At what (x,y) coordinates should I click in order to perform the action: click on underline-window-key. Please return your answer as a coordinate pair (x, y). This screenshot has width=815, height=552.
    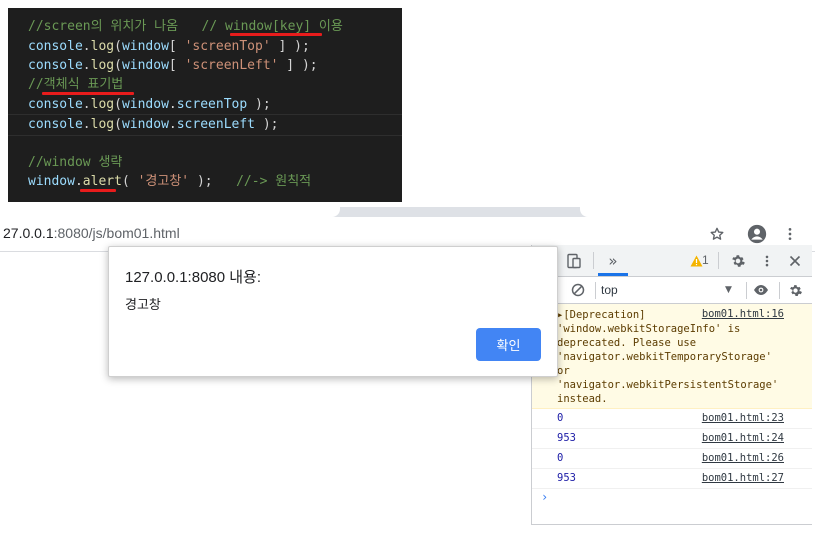
    Looking at the image, I should click on (276, 34).